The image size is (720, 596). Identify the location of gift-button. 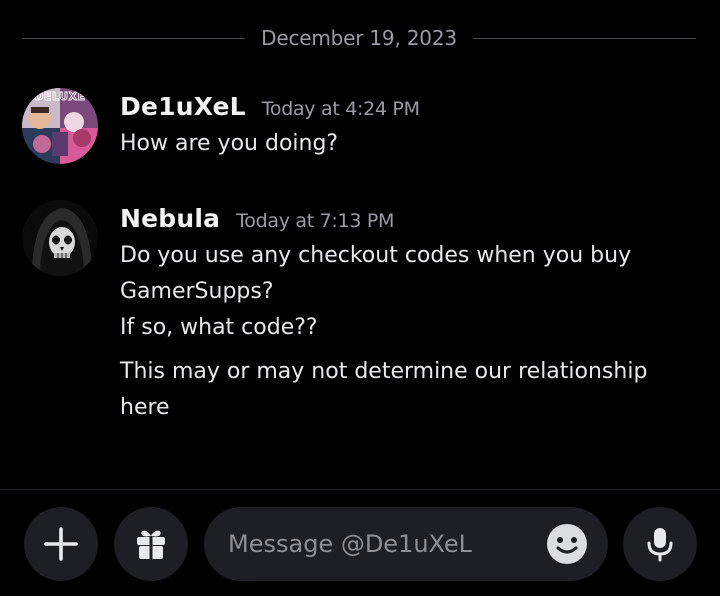
(151, 544).